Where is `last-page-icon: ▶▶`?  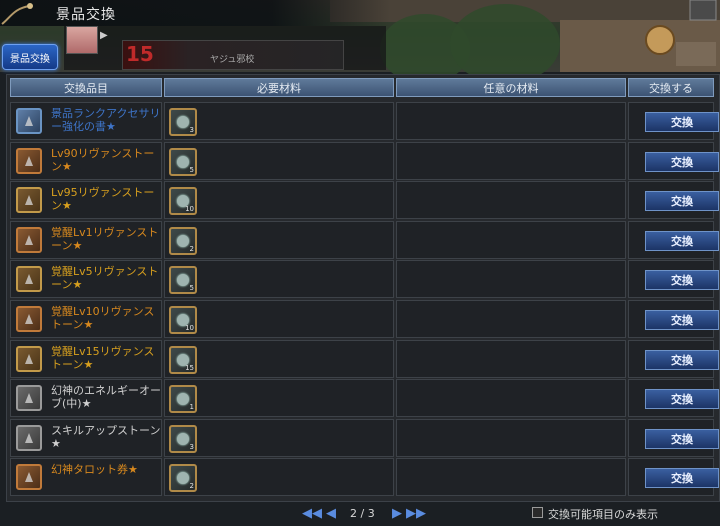 last-page-icon: ▶▶ is located at coordinates (416, 514).